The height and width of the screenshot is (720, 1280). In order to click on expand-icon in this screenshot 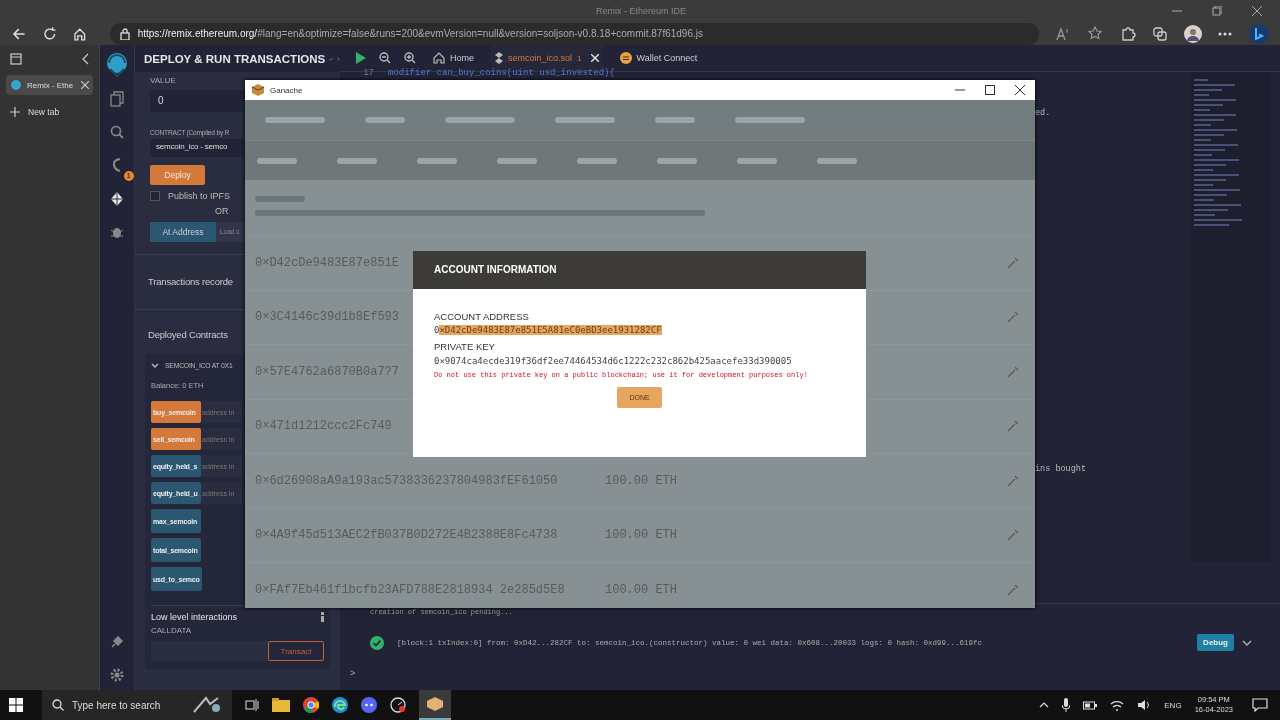, I will do `click(1247, 642)`.